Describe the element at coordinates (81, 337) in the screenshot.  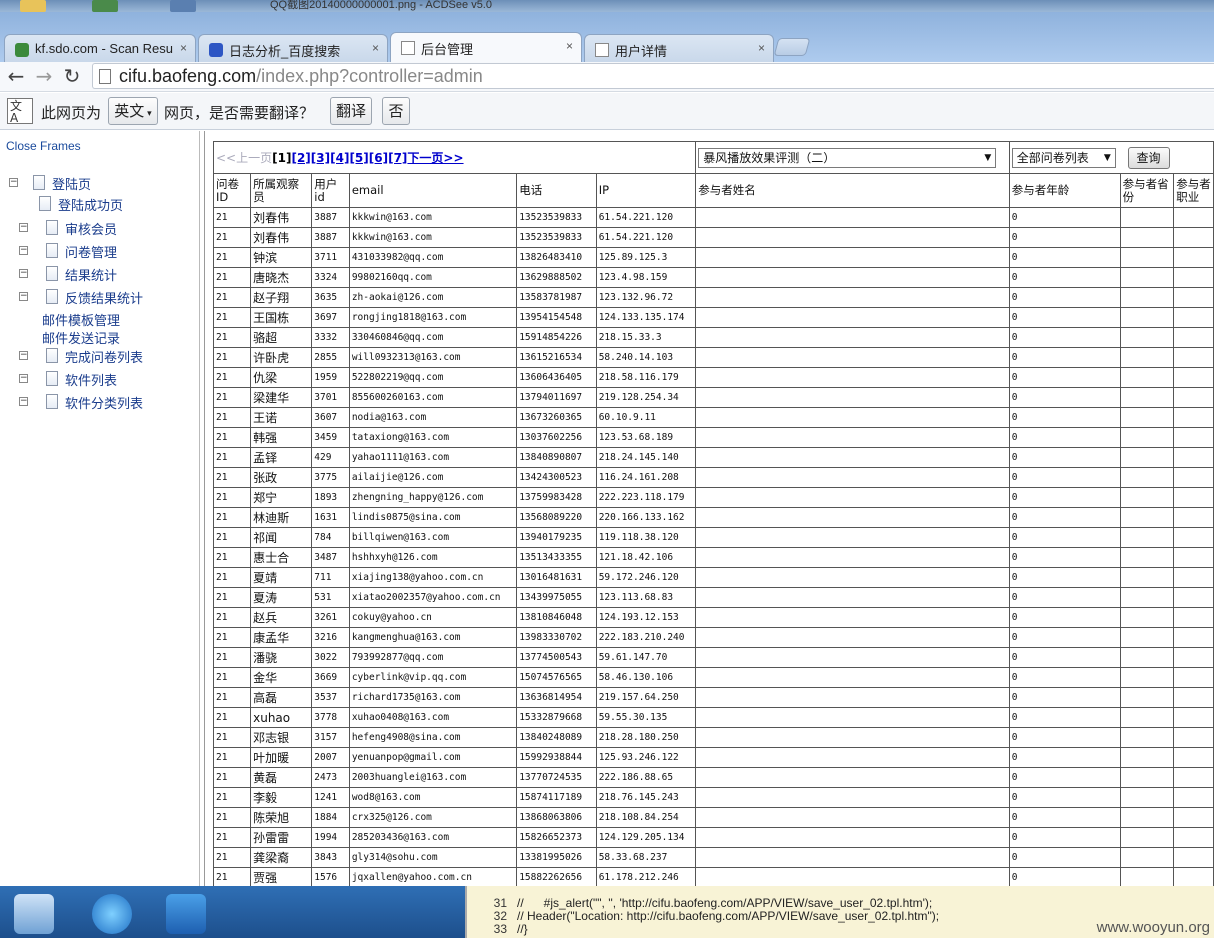
I see `tree-item-label: 邮件发送记录` at that location.